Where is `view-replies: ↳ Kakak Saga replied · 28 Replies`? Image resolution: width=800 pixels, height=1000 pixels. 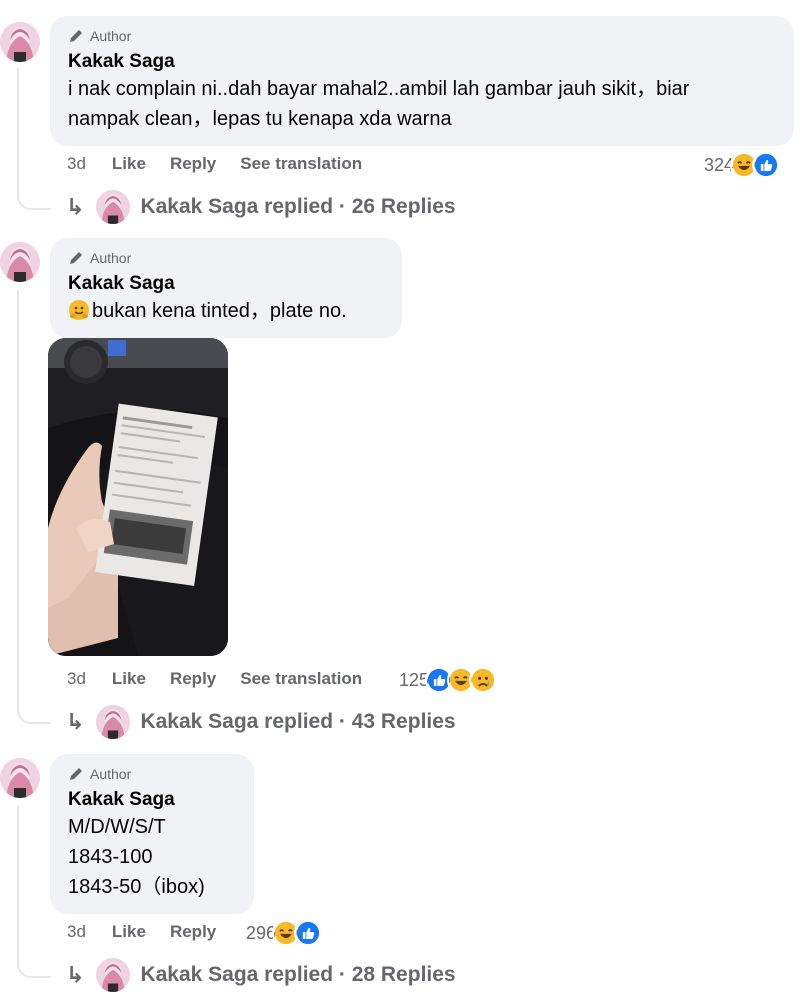
view-replies: ↳ Kakak Saga replied · 28 Replies is located at coordinates (261, 975).